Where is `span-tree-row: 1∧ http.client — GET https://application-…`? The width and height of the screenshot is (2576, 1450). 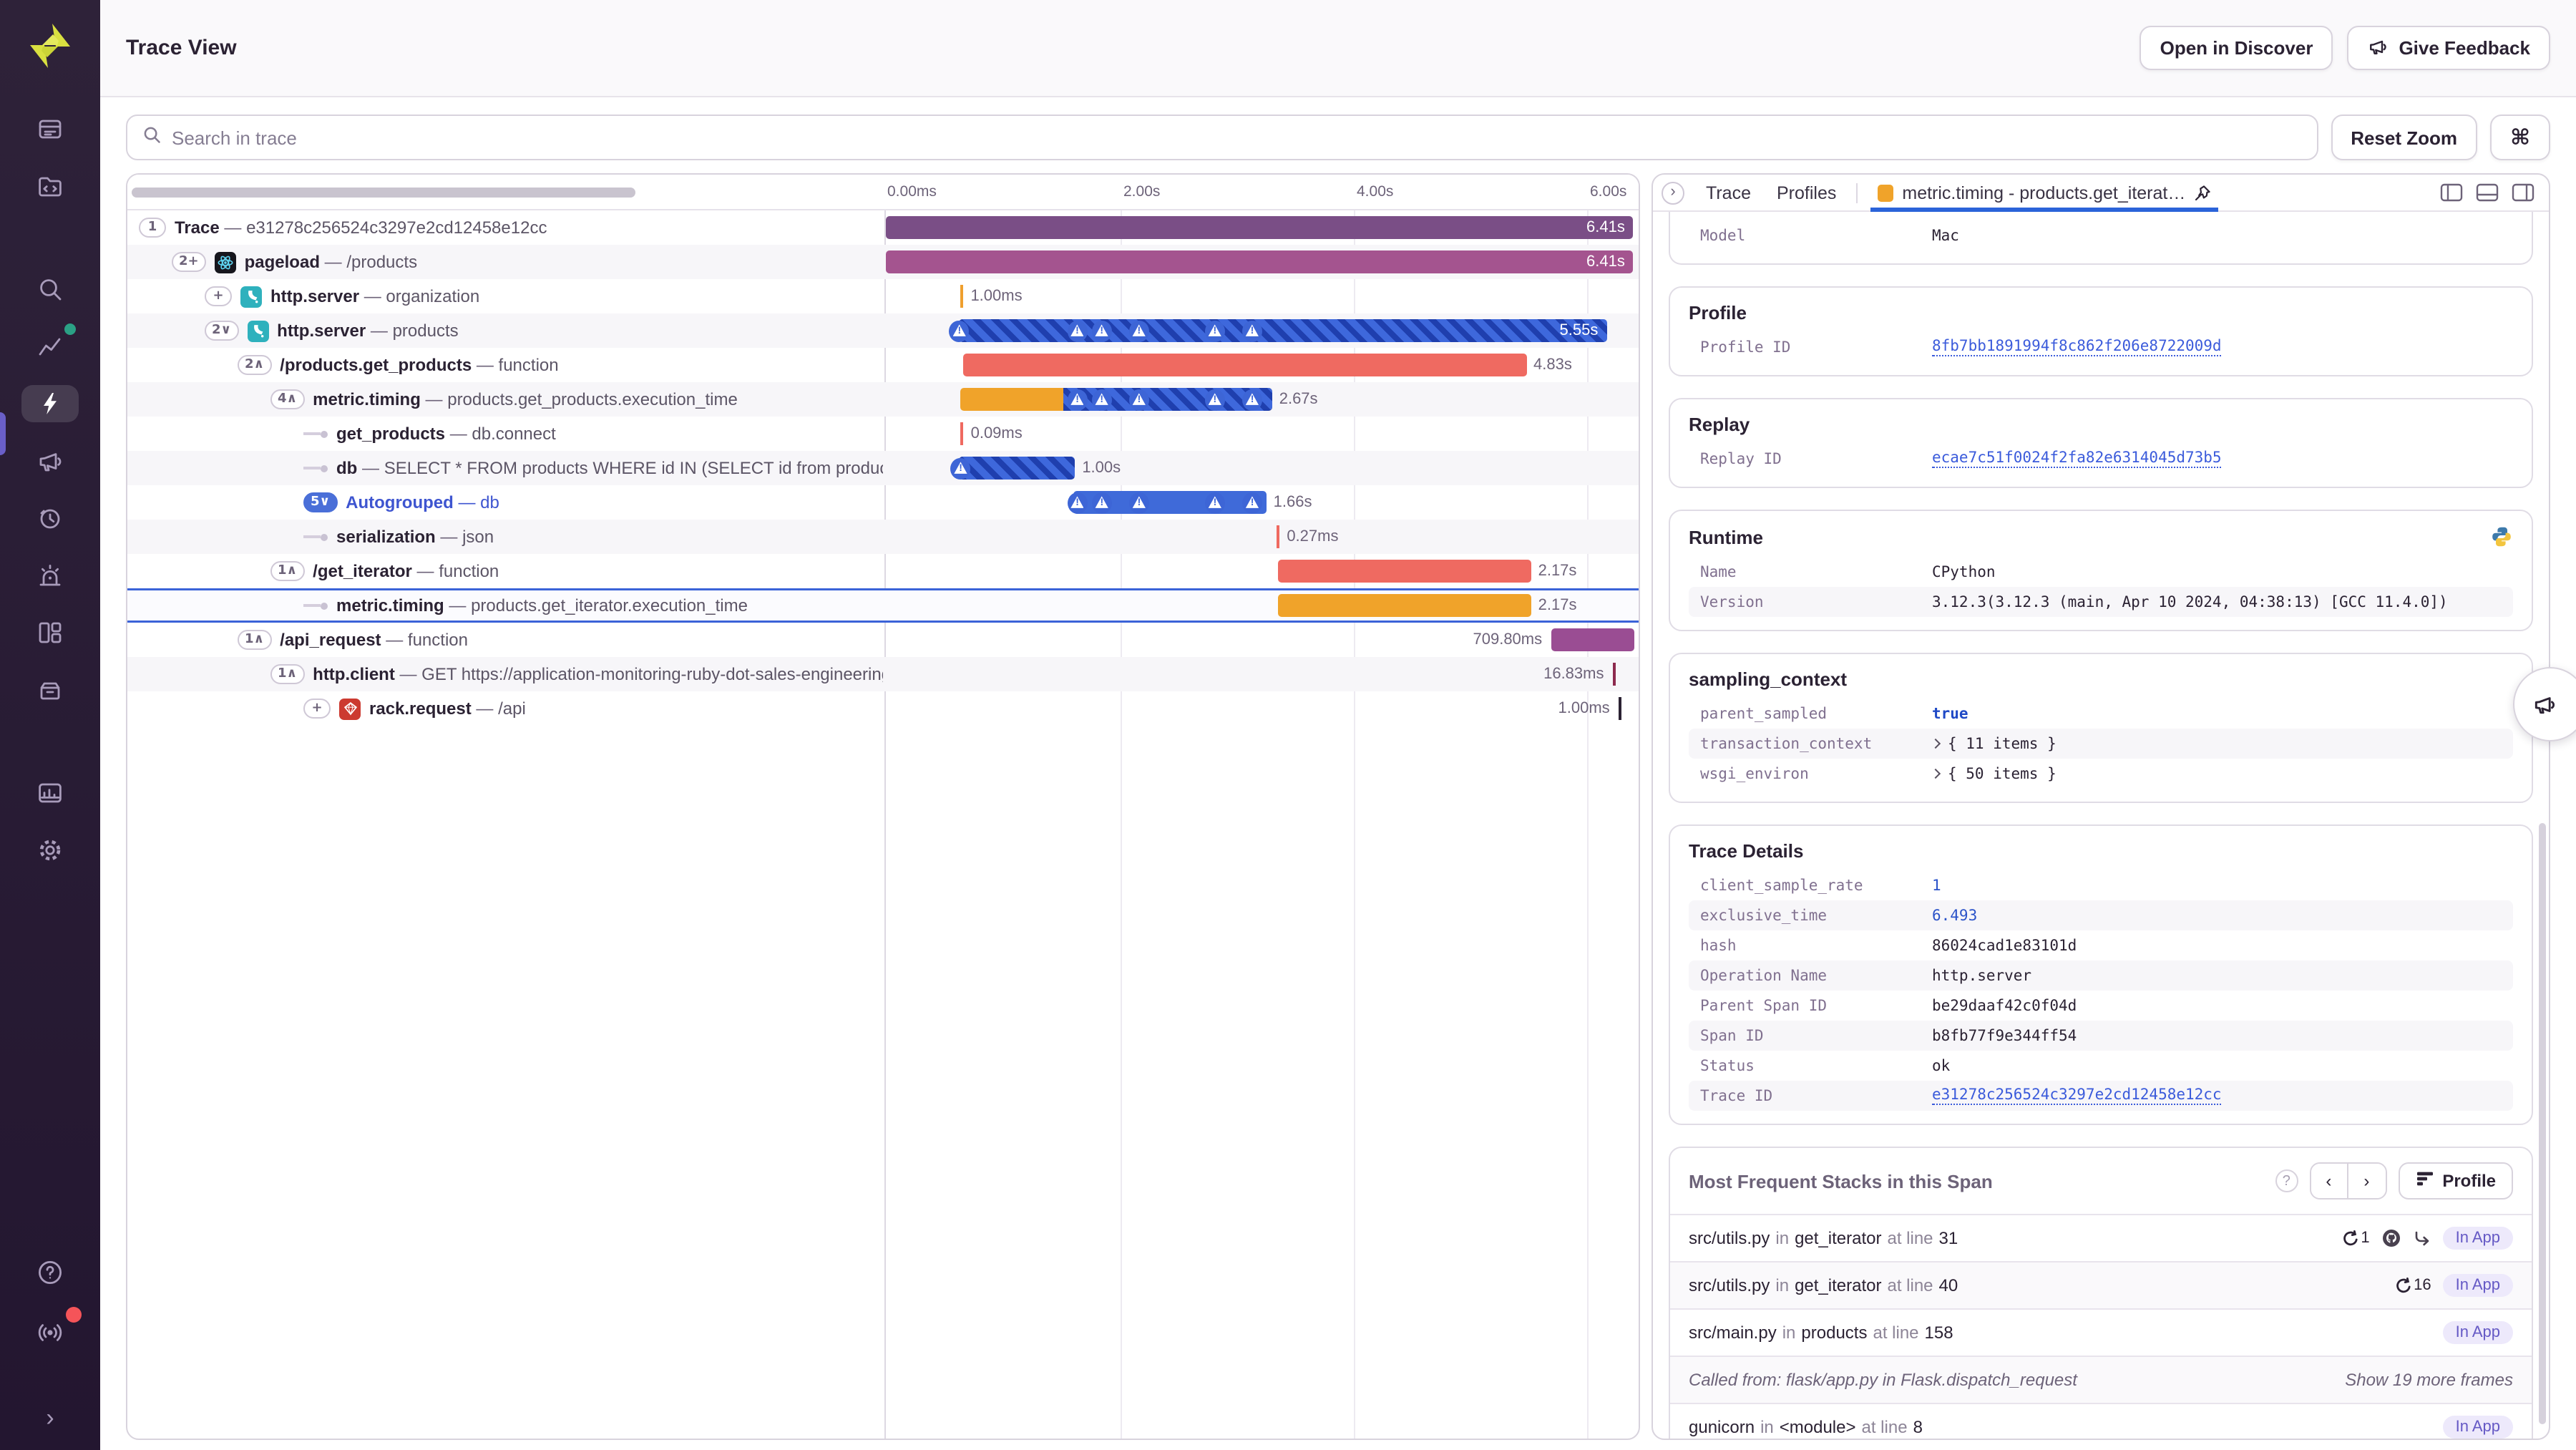
span-tree-row: 1∧ http.client — GET https://application-… is located at coordinates (883, 674).